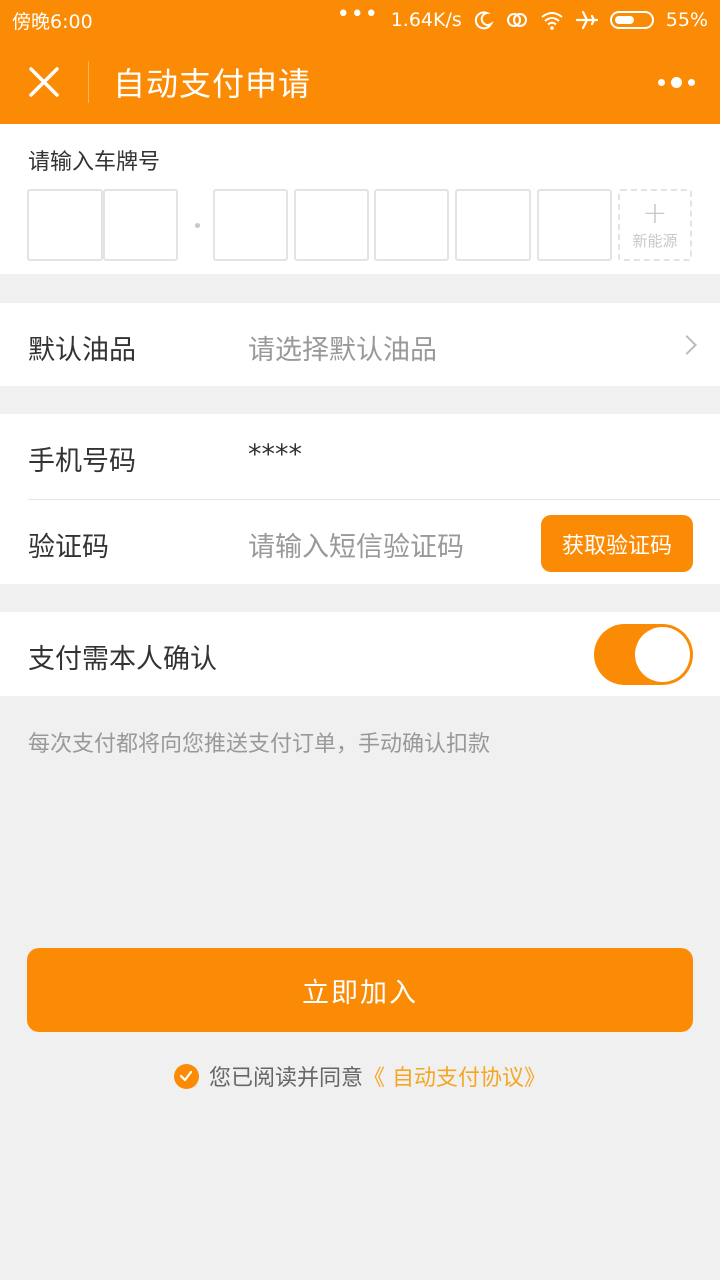  I want to click on confirm-toggle, so click(643, 654).